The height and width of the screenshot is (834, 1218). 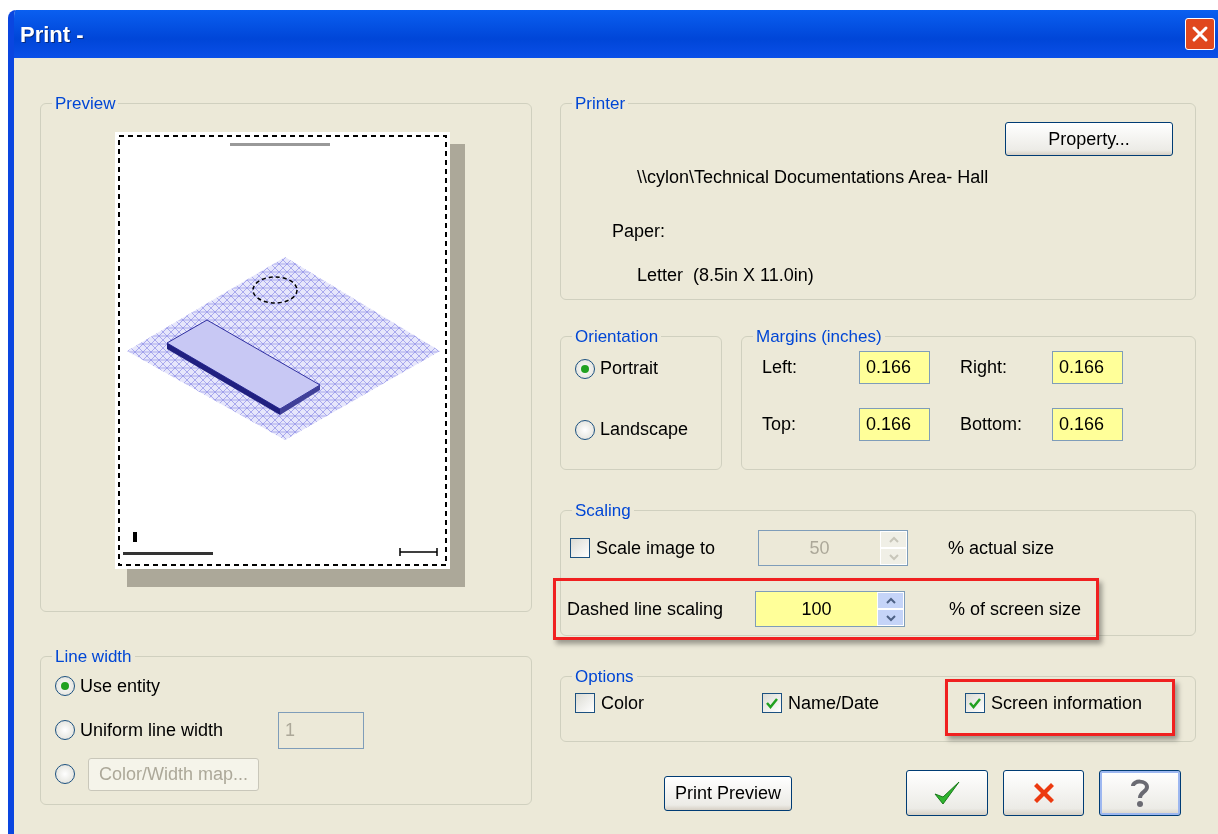 I want to click on option-label: Use entity, so click(x=120, y=686).